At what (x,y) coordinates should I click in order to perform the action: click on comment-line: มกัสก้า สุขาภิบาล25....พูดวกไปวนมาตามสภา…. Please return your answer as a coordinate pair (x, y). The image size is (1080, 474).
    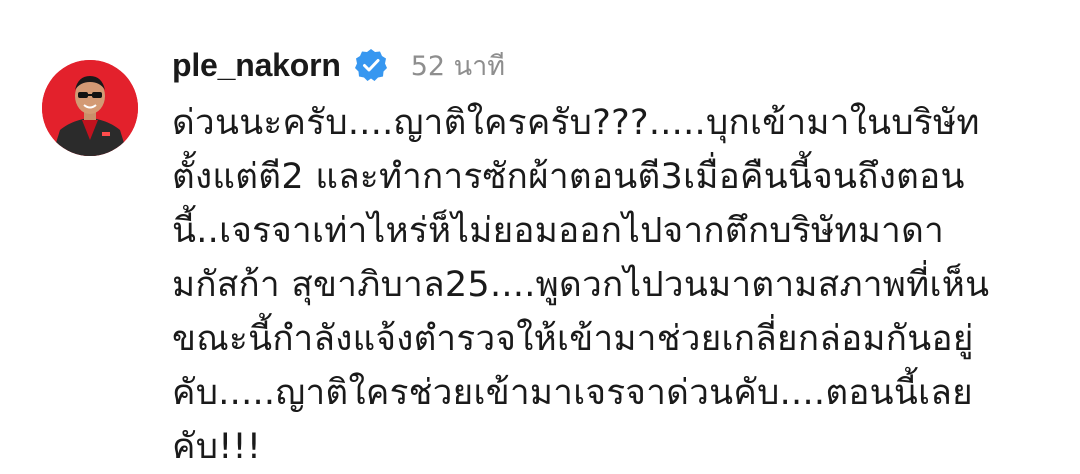
    Looking at the image, I should click on (581, 285).